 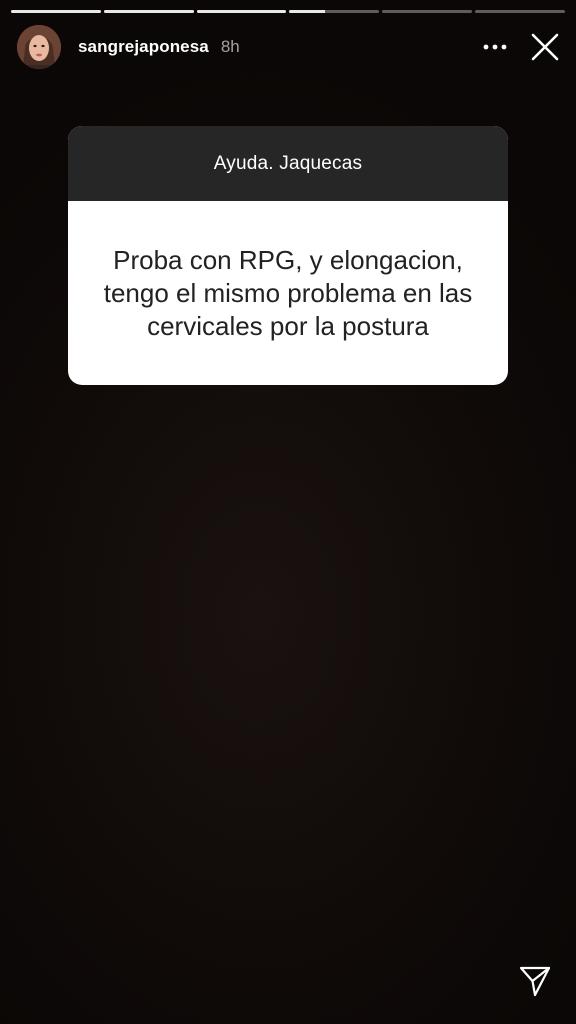 I want to click on profile-avatar, so click(x=39, y=47).